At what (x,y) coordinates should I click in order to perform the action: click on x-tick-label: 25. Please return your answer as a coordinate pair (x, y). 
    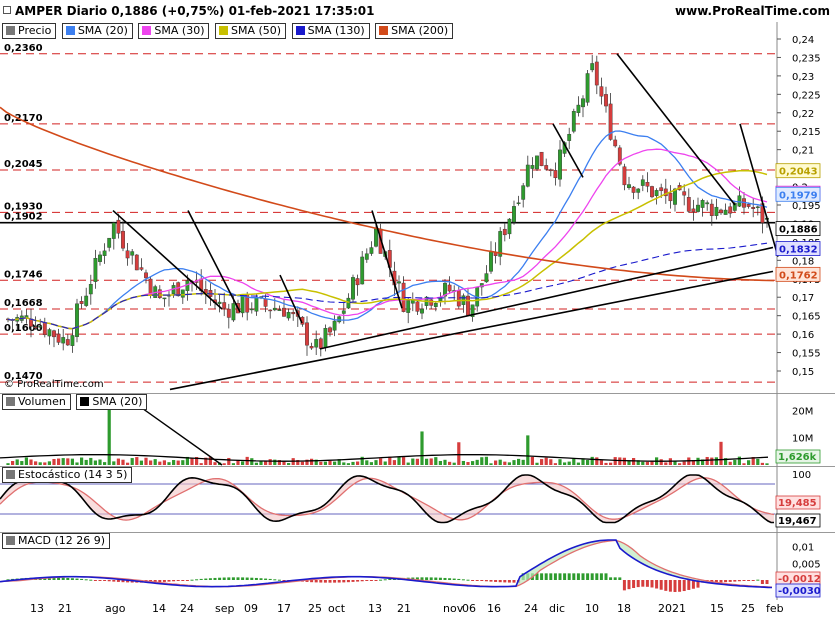
    Looking at the image, I should click on (315, 608).